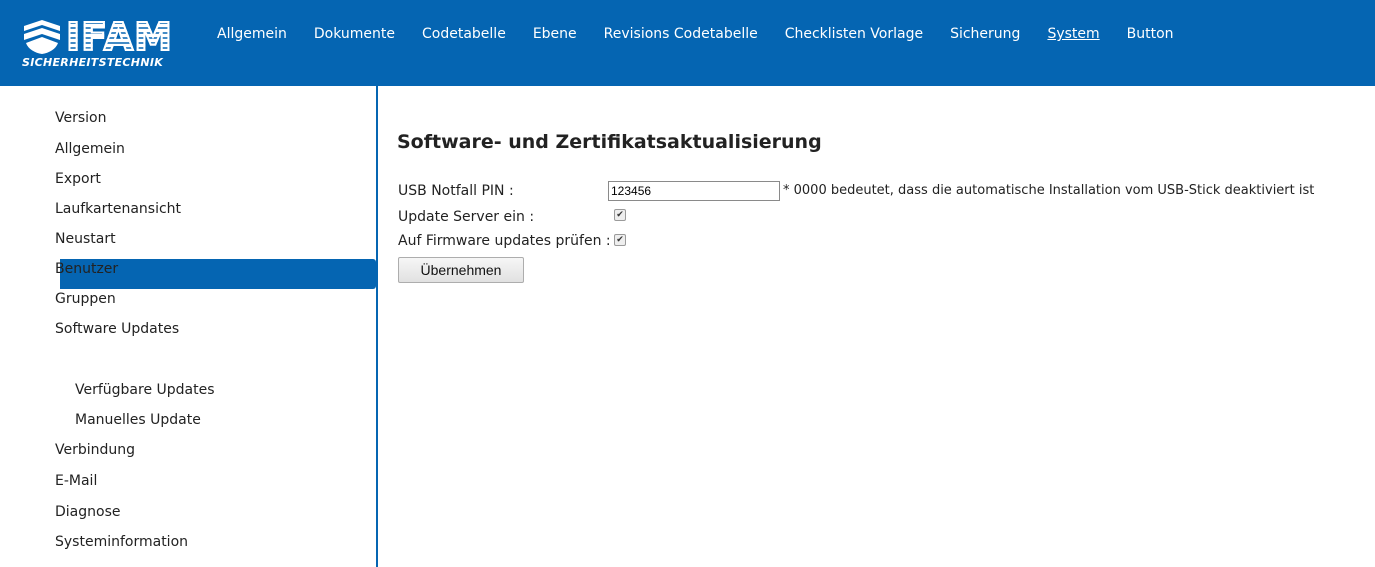 The height and width of the screenshot is (567, 1375). What do you see at coordinates (620, 240) in the screenshot?
I see `firmware-check-checkbox: ✔` at bounding box center [620, 240].